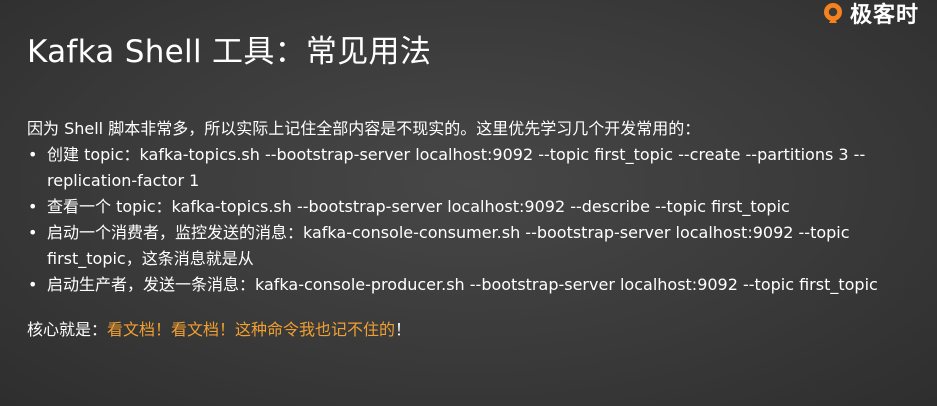 The image size is (937, 406). I want to click on geektime-logo-icon, so click(833, 13).